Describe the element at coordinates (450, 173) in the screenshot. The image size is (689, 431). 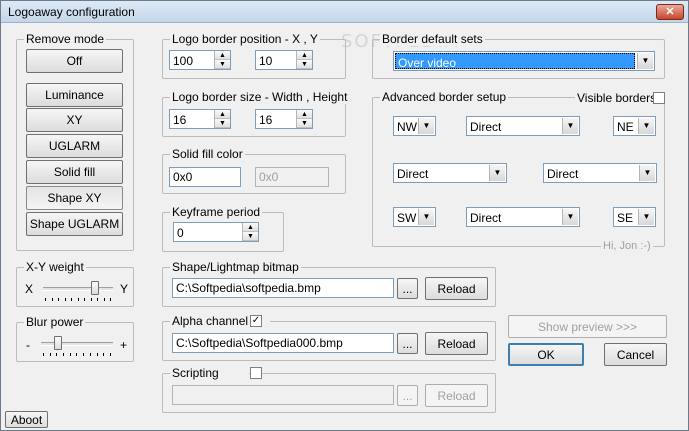
I see `left-edge-dropdown: Direct ▼` at that location.